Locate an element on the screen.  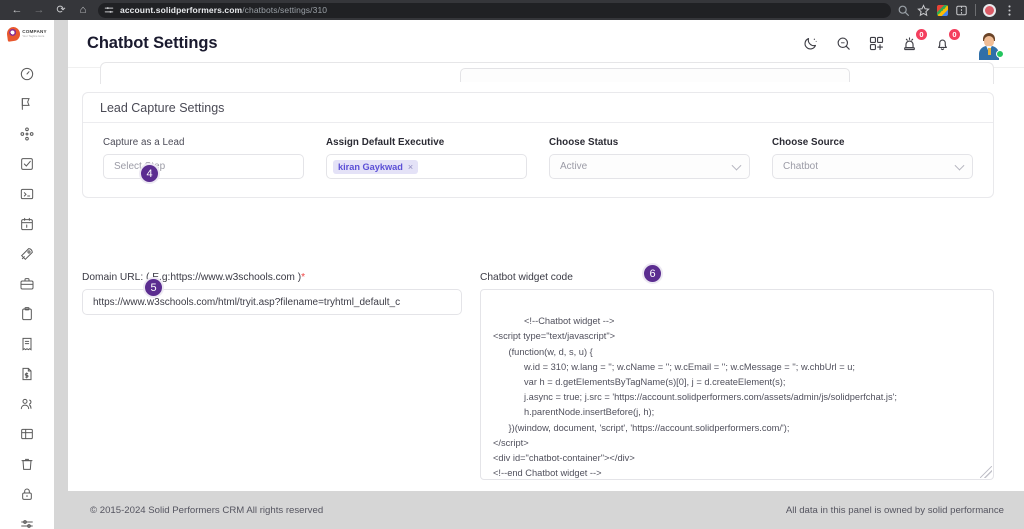
assign-default-executive-field: Assign Default Executive kiran Gaykwad × is located at coordinates (426, 158).